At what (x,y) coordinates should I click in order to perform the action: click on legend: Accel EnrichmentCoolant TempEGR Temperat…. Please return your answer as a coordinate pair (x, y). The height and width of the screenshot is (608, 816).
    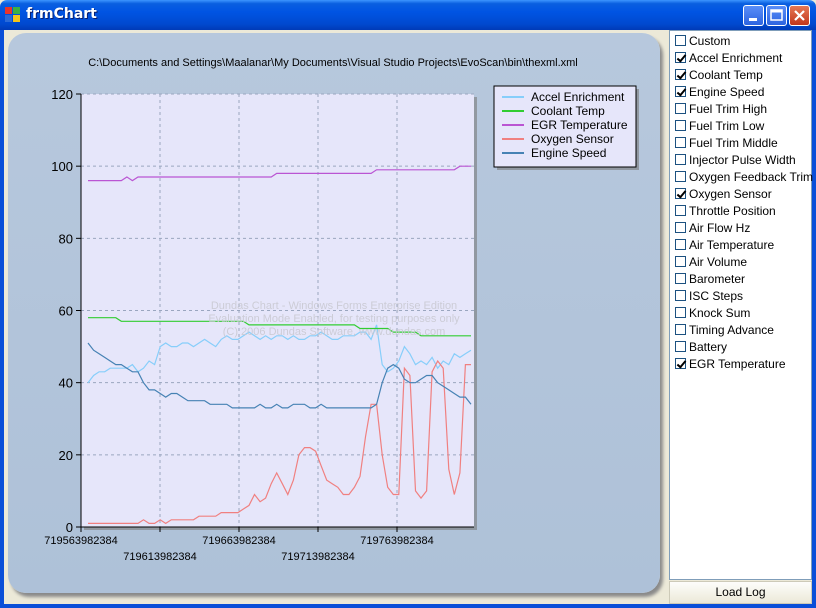
    Looking at the image, I should click on (566, 127).